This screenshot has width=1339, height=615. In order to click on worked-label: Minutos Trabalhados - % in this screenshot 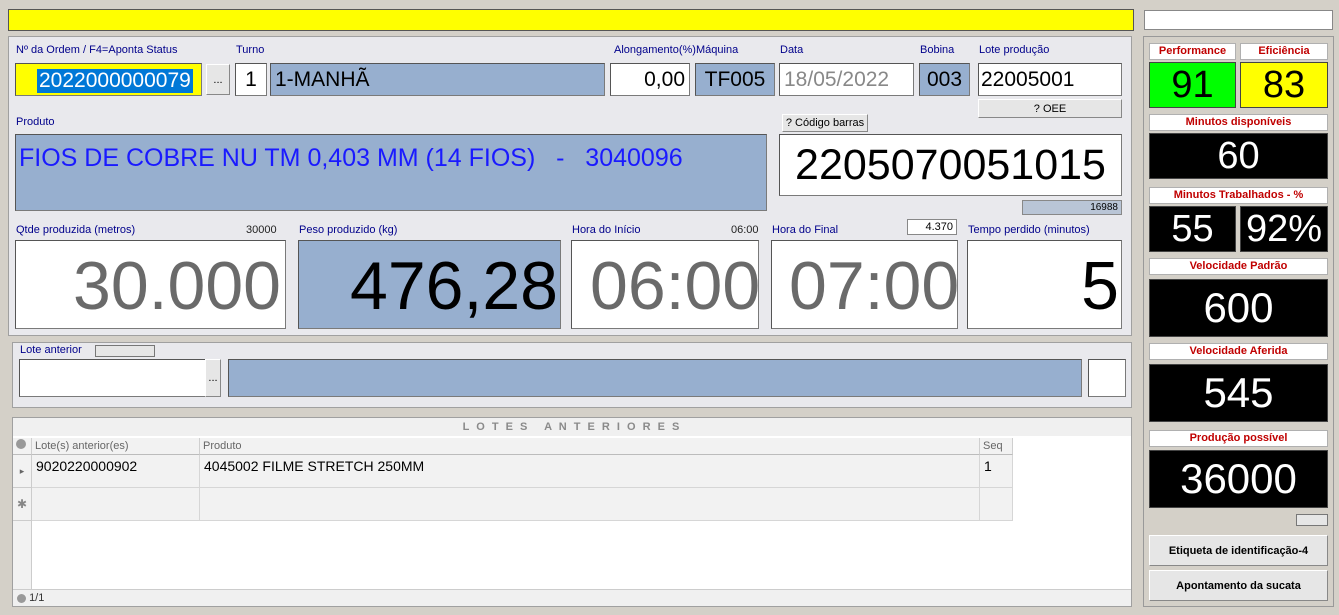, I will do `click(1238, 195)`.